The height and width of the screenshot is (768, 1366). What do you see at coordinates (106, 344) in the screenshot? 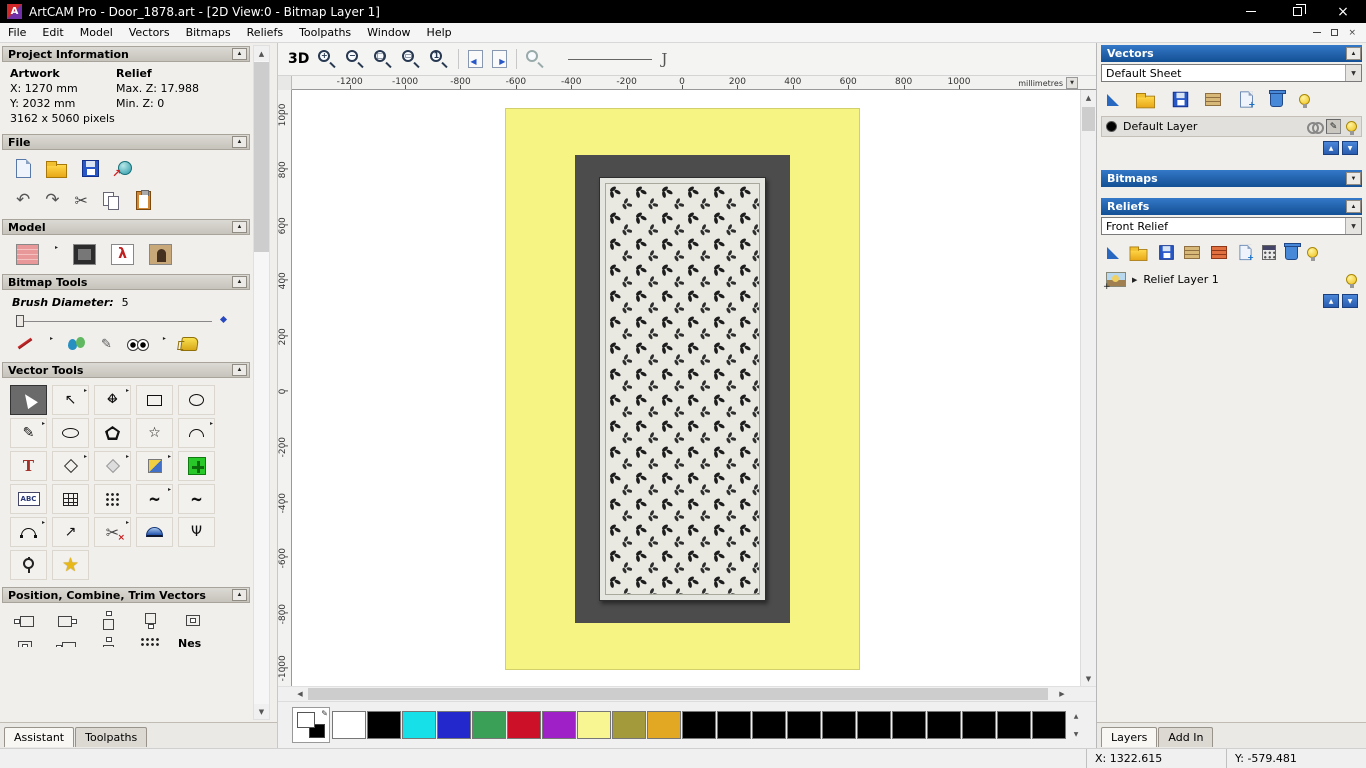
I see `draw-pencil-icon: ✎` at bounding box center [106, 344].